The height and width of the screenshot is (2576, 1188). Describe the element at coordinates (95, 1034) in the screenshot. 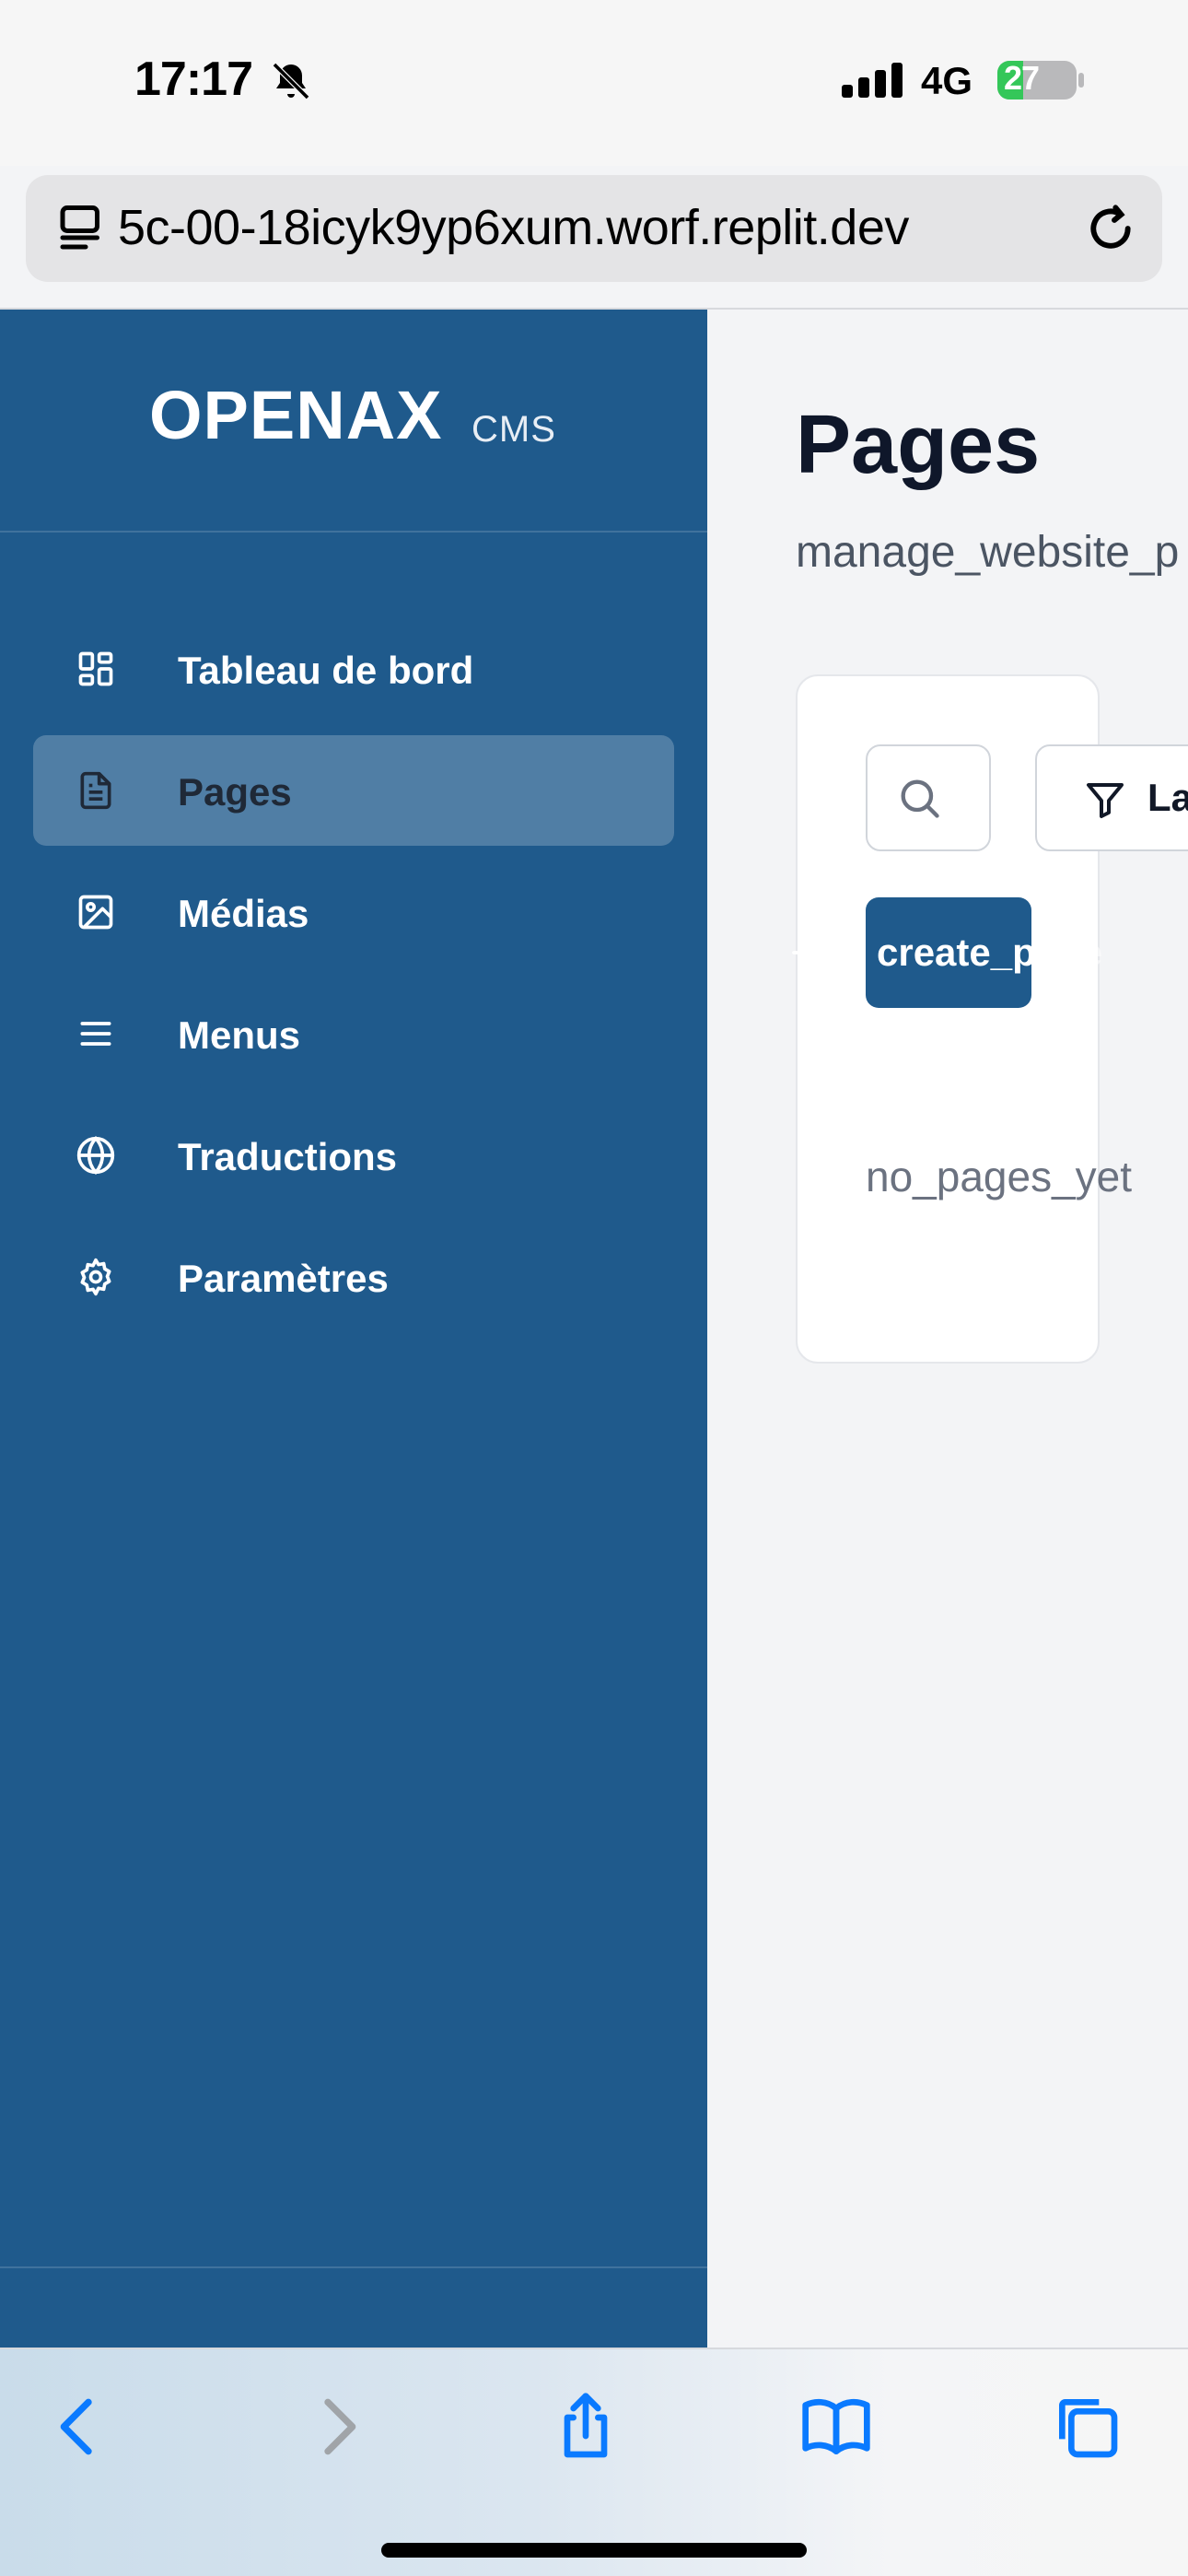

I see `menu-icon` at that location.